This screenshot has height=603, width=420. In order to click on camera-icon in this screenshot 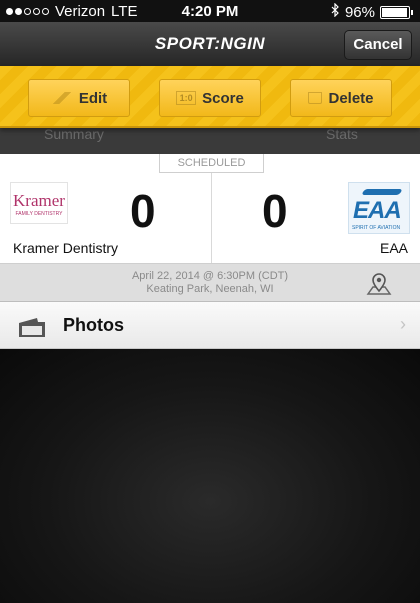, I will do `click(32, 329)`.